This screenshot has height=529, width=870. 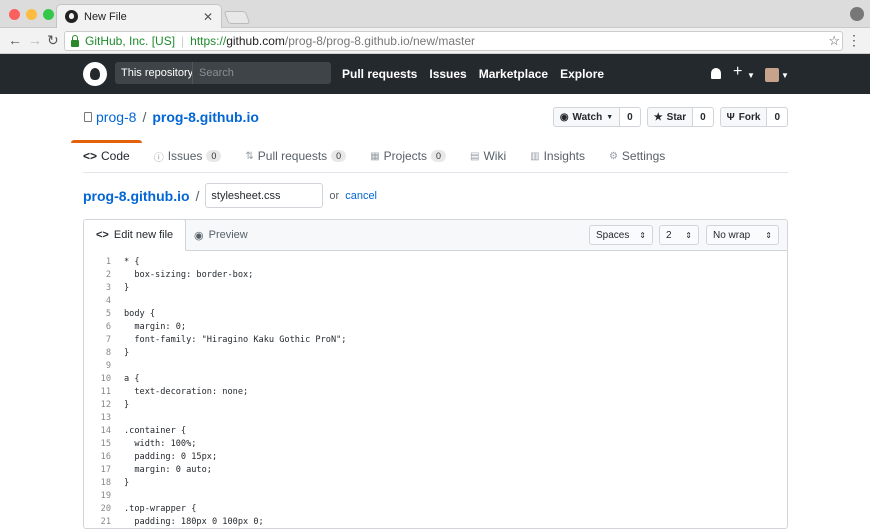 What do you see at coordinates (435, 352) in the screenshot?
I see `code-line: 8}` at bounding box center [435, 352].